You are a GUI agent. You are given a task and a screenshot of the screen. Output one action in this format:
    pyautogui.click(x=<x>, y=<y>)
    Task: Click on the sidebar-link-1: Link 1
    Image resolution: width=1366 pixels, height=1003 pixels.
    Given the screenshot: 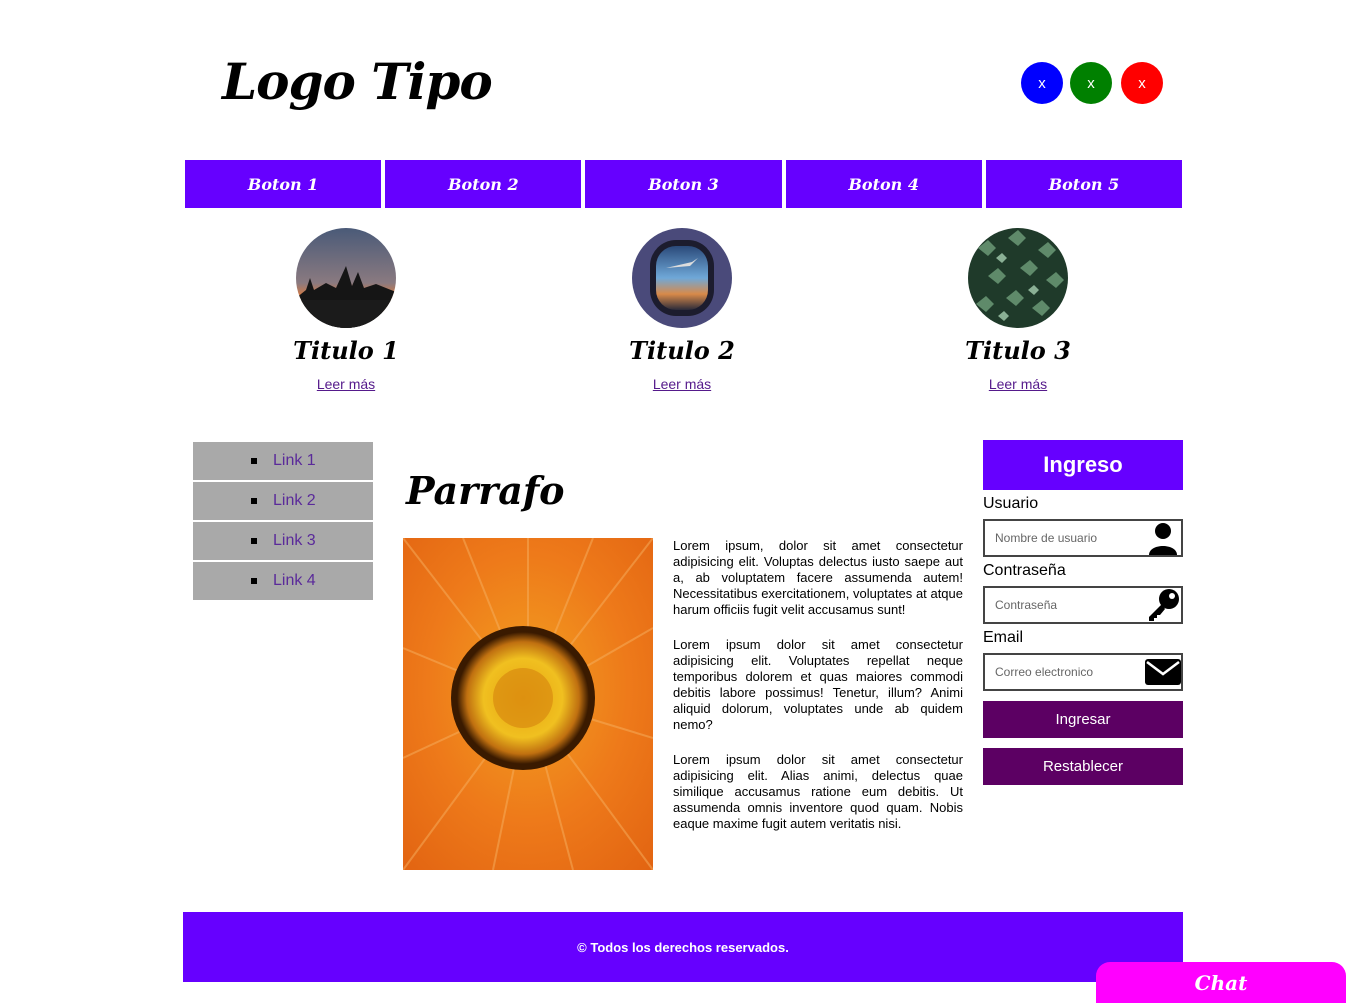 What is the action you would take?
    pyautogui.click(x=283, y=461)
    